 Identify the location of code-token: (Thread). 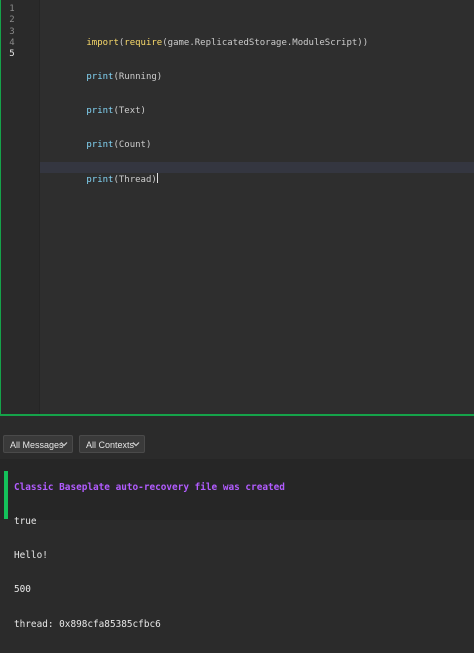
(135, 180).